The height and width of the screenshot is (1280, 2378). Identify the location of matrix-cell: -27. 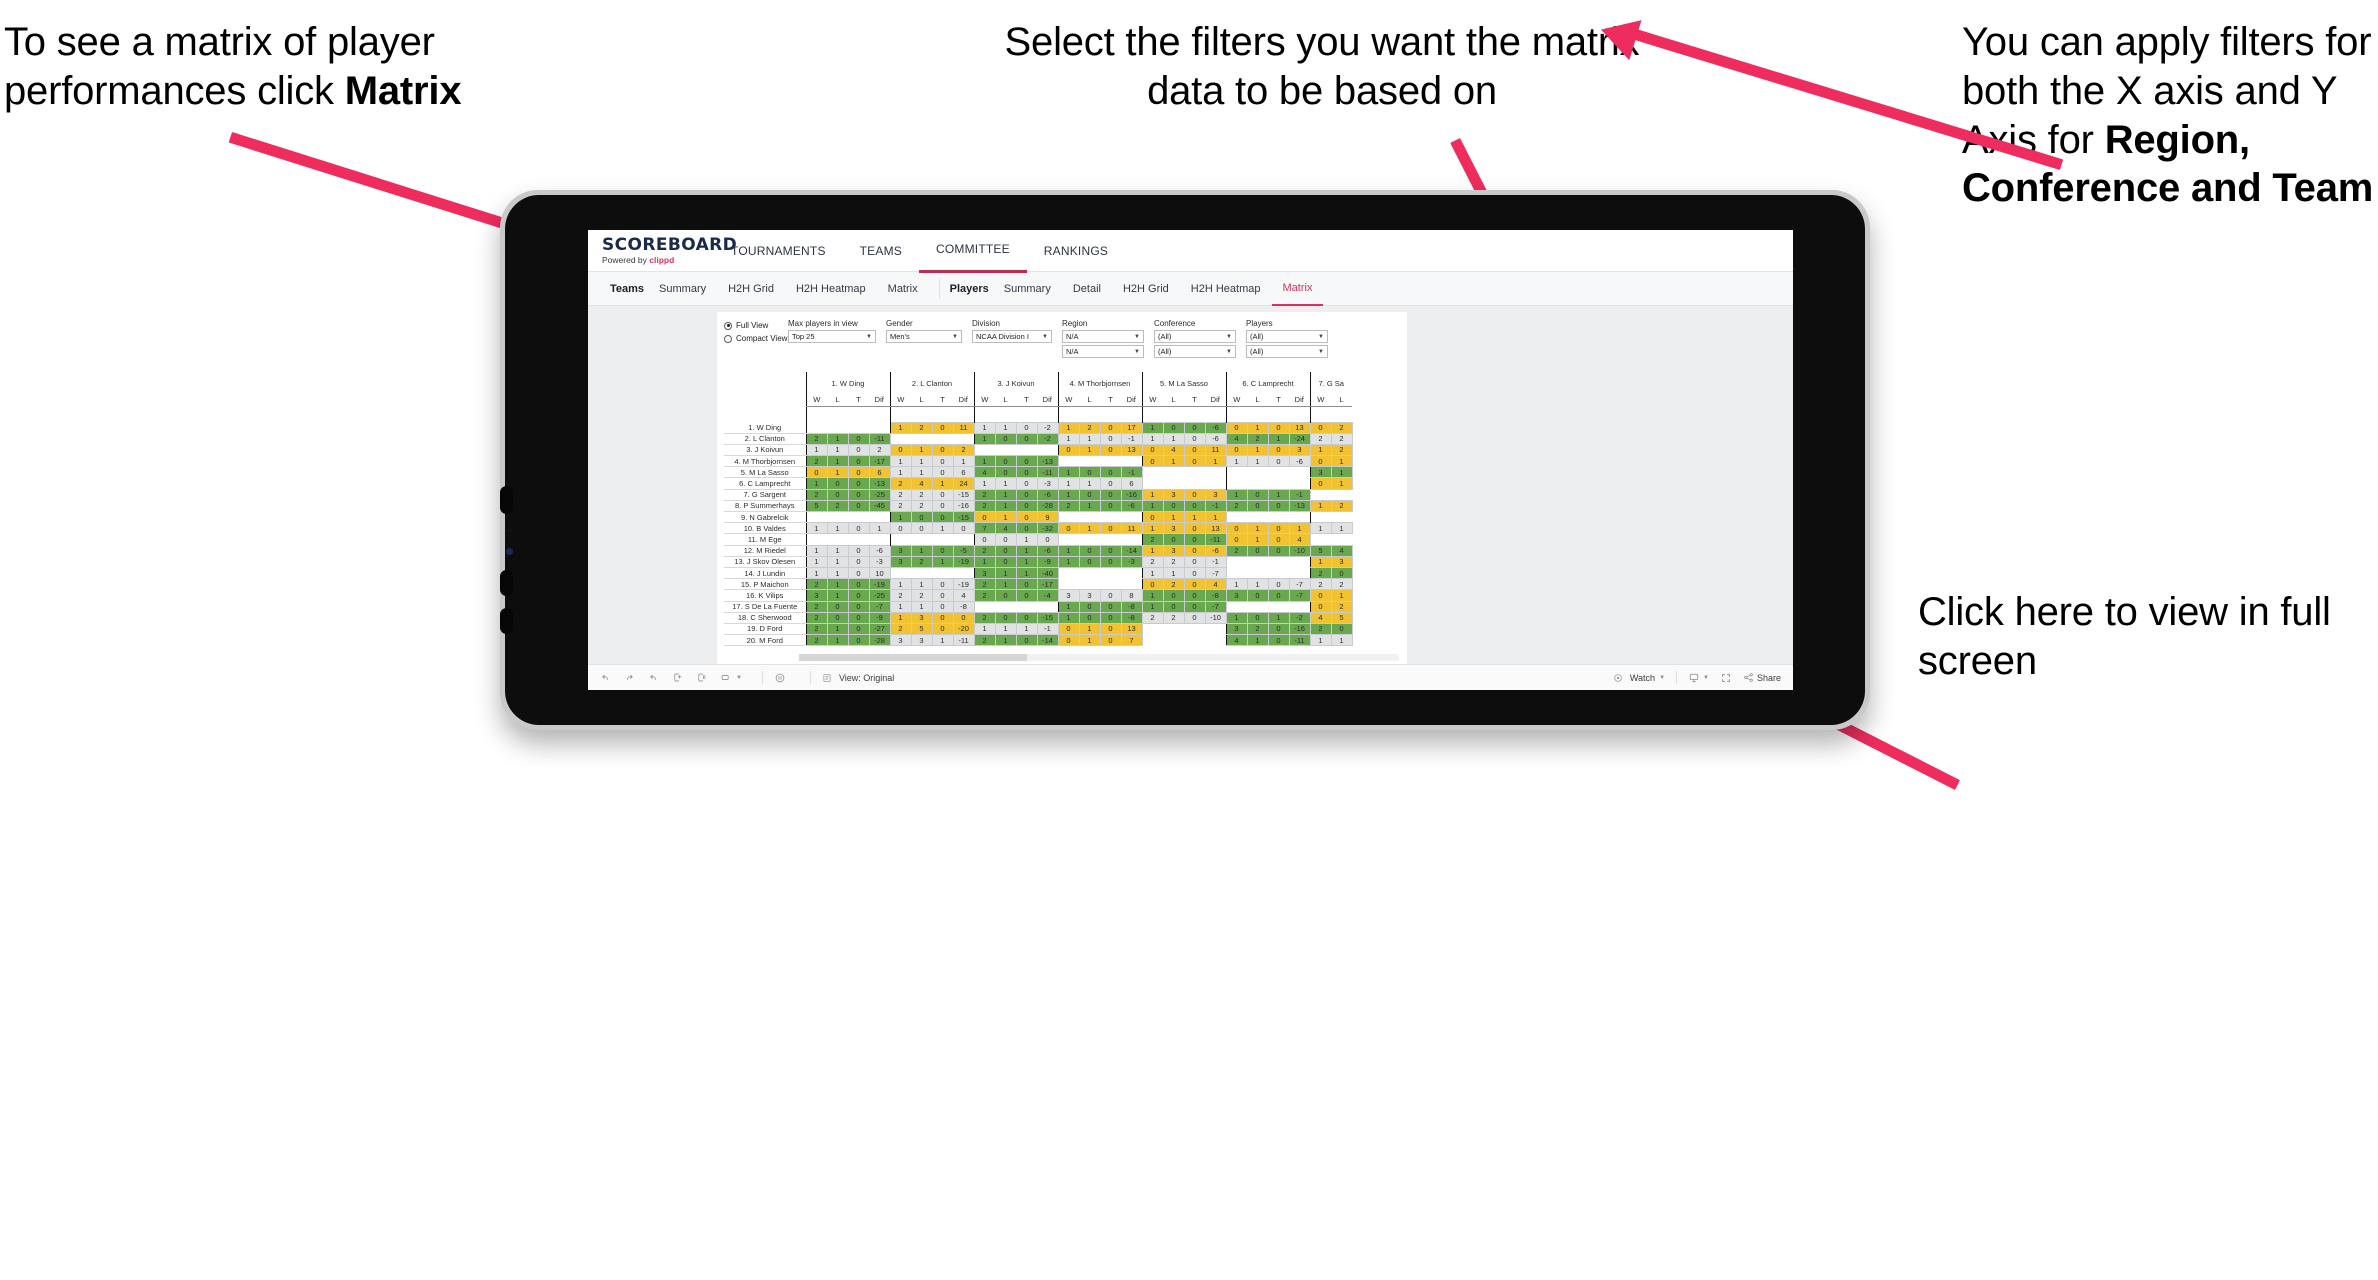
(879, 629).